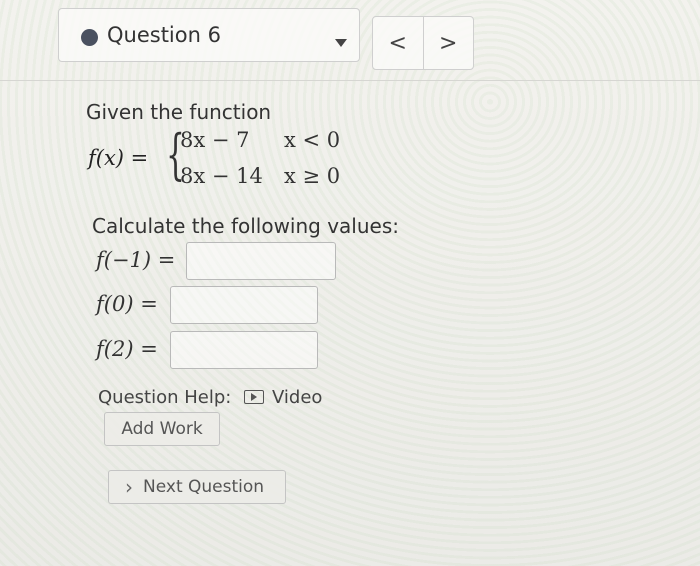  What do you see at coordinates (127, 349) in the screenshot?
I see `answer-label-3: f(2) =` at bounding box center [127, 349].